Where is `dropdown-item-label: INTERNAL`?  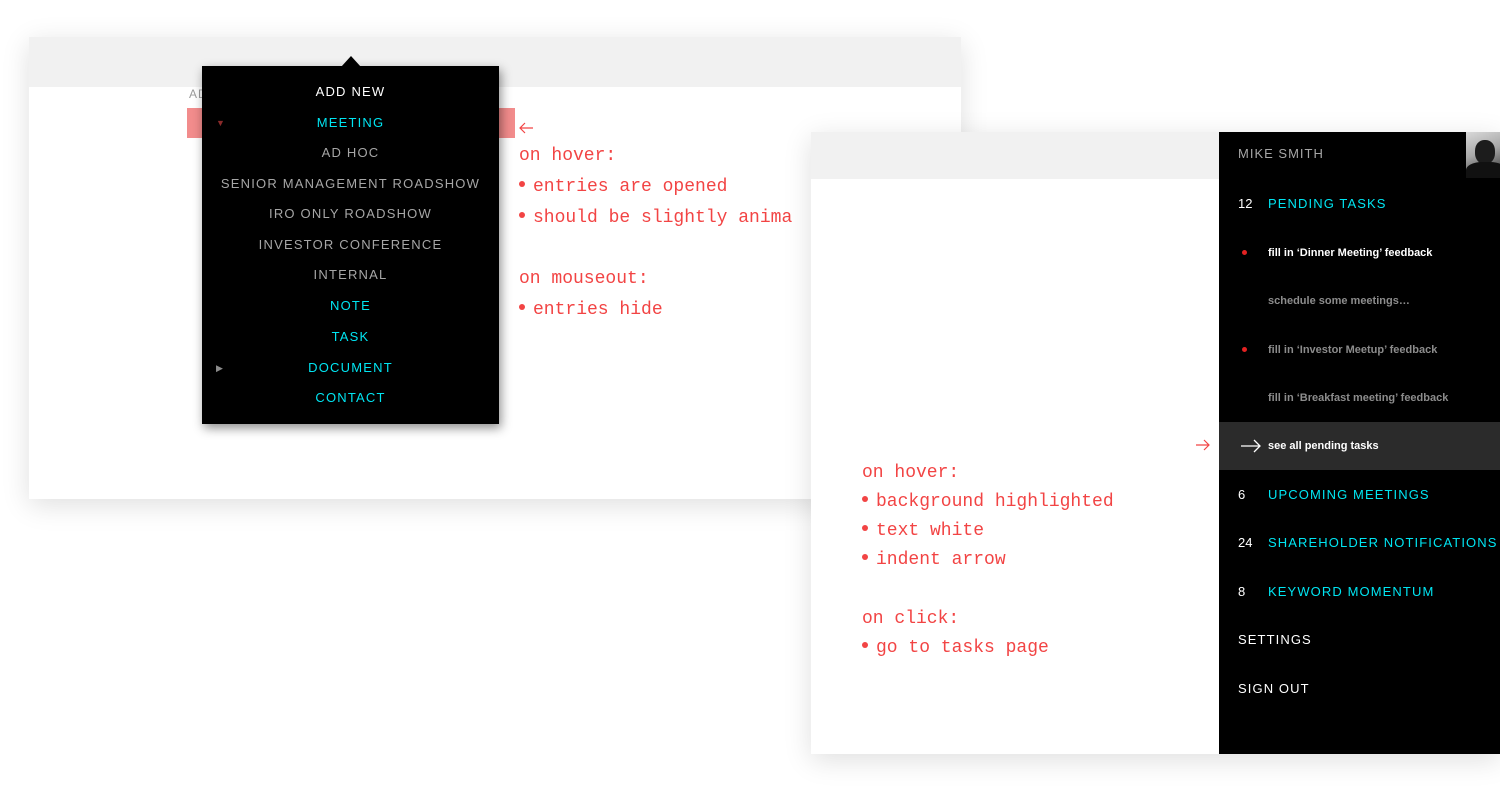 dropdown-item-label: INTERNAL is located at coordinates (350, 274).